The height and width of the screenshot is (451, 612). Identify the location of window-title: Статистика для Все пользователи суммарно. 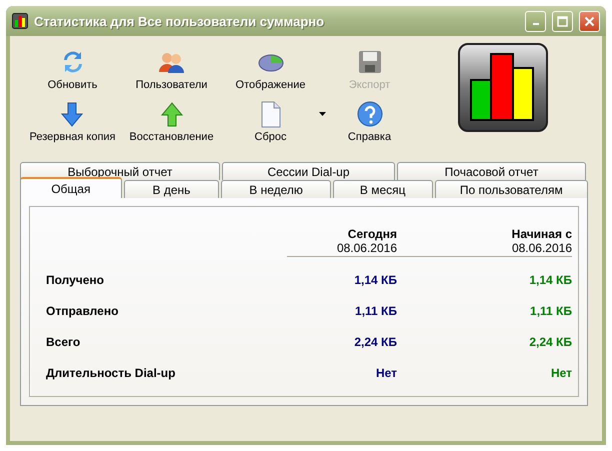
(180, 21).